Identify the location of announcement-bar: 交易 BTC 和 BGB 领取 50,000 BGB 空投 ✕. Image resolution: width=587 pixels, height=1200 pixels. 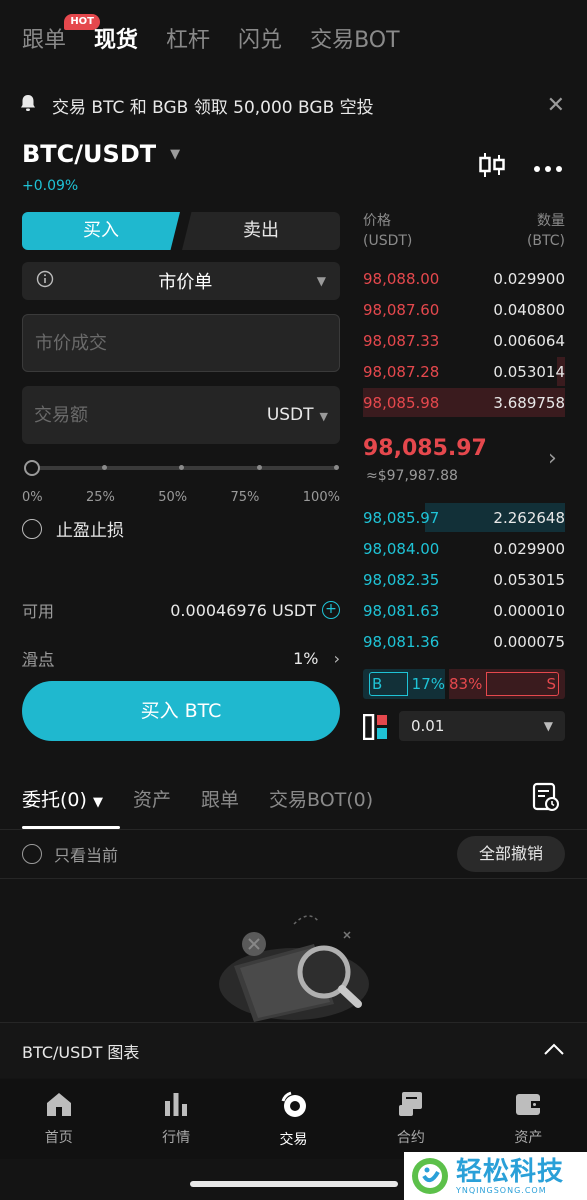
(293, 105).